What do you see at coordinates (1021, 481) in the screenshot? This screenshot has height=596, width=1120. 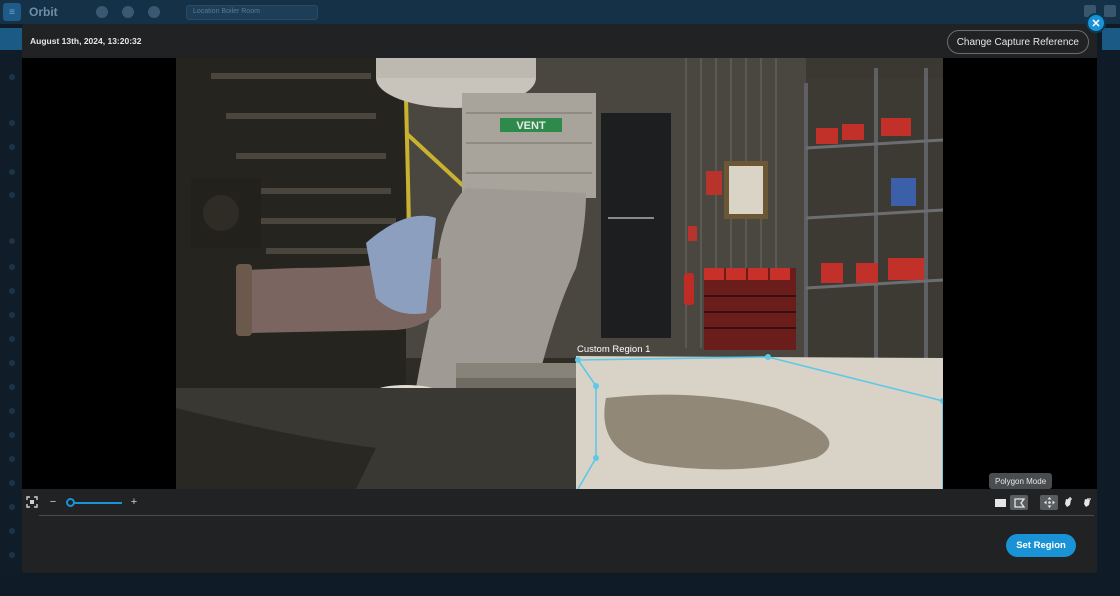 I see `polygon-mode-tooltip: Polygon Mode` at bounding box center [1021, 481].